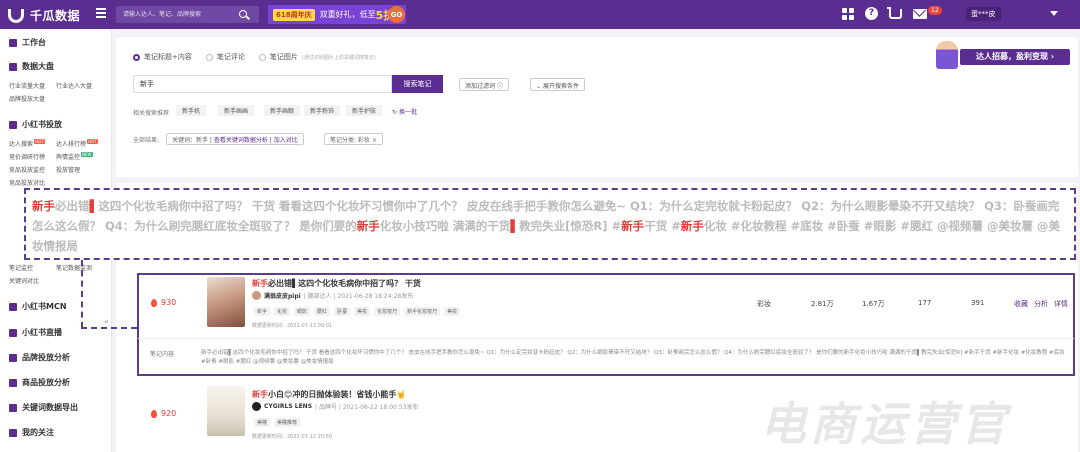 This screenshot has height=452, width=1080. Describe the element at coordinates (364, 110) in the screenshot. I see `related-tag: 新手护肤` at that location.